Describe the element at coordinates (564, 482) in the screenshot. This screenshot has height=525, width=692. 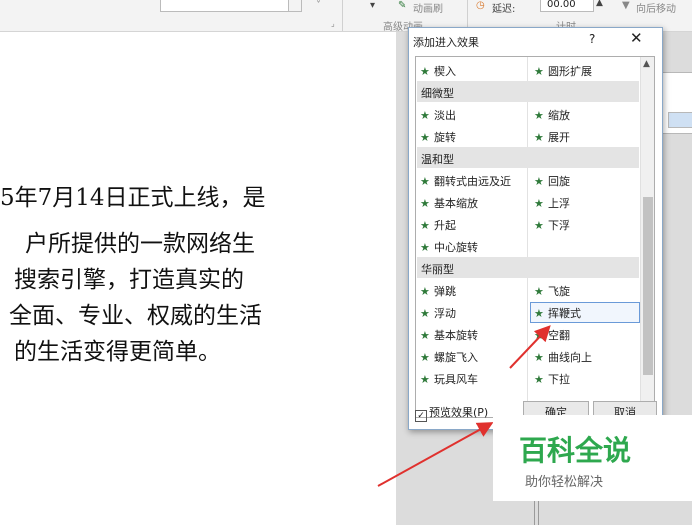
I see `watermark-subtitle: 助你轻松解决` at that location.